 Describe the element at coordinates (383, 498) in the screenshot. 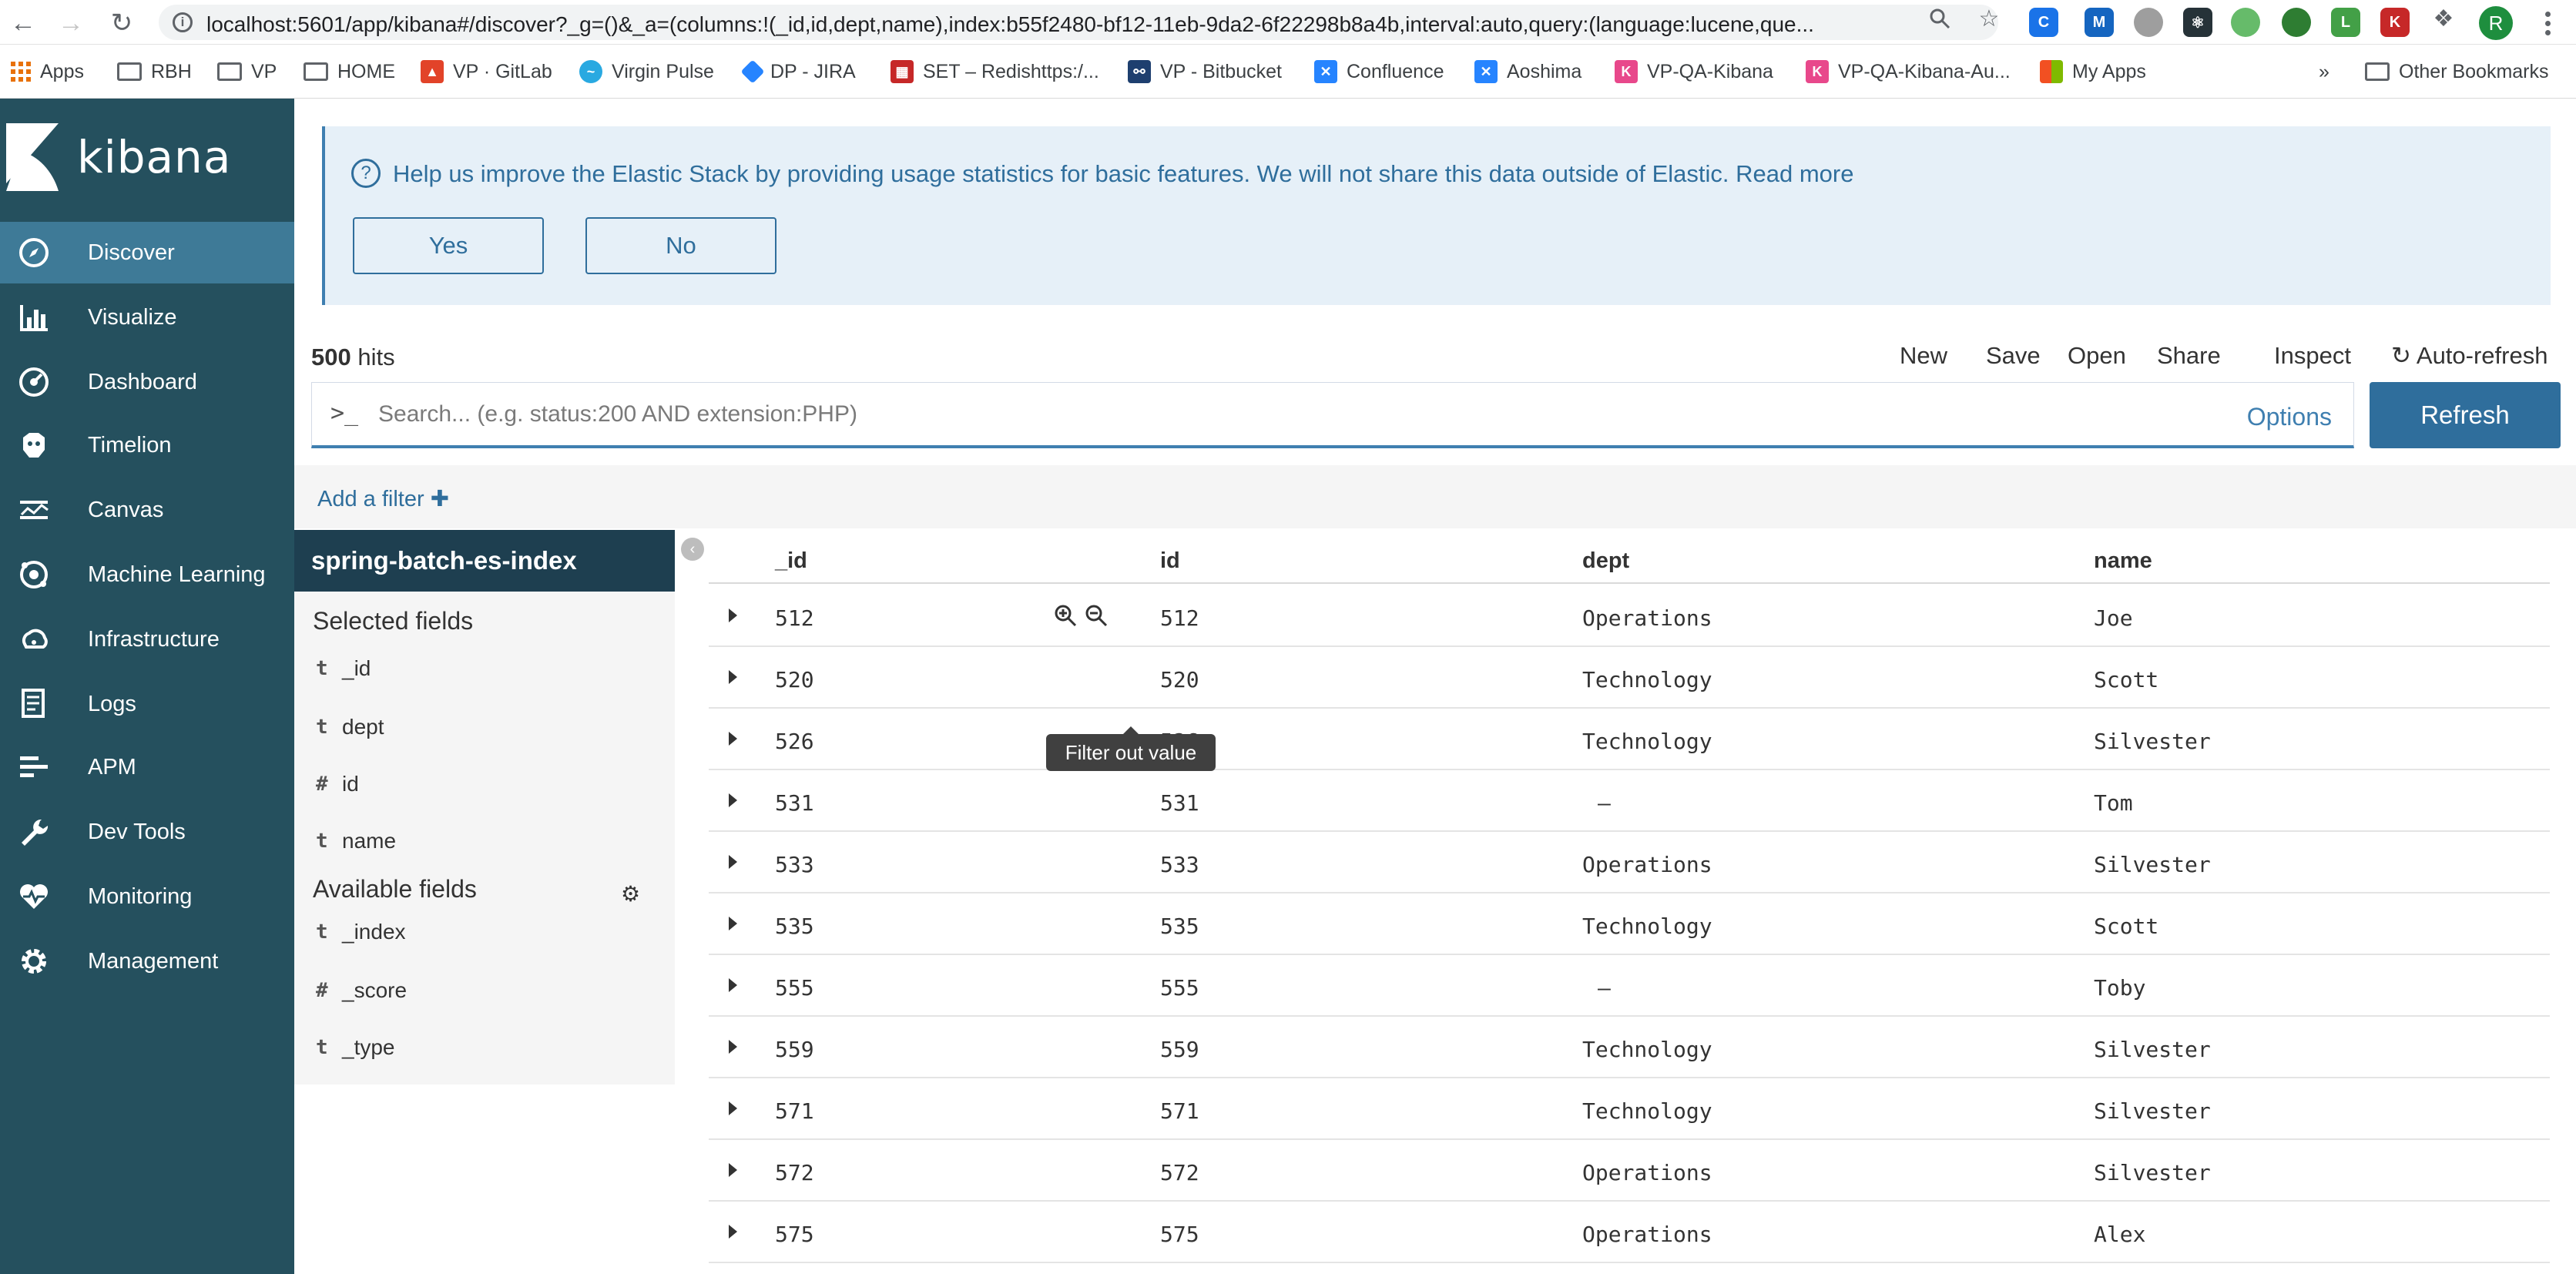

I see `add-filter-button: Add a filter ✚` at that location.